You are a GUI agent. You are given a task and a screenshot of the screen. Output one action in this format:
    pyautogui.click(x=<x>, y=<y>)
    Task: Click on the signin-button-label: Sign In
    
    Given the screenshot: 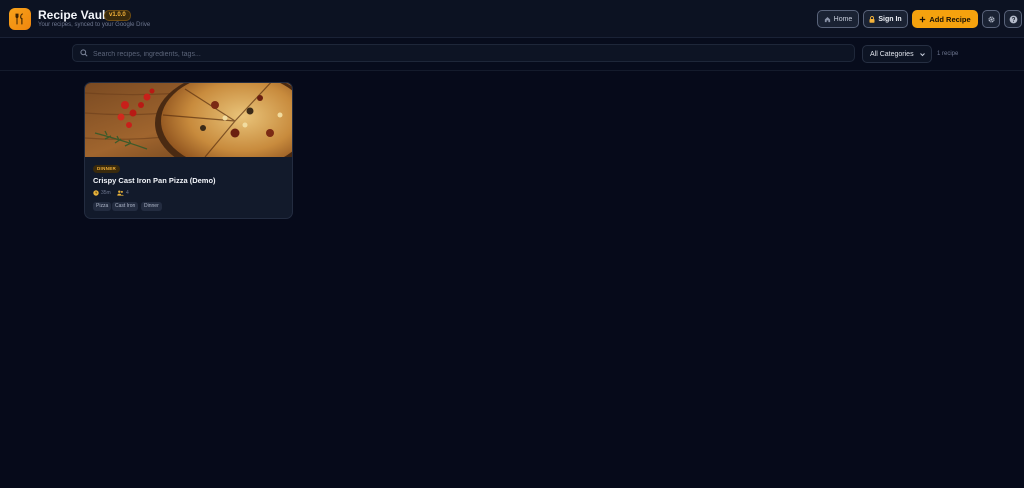 What is the action you would take?
    pyautogui.click(x=890, y=19)
    